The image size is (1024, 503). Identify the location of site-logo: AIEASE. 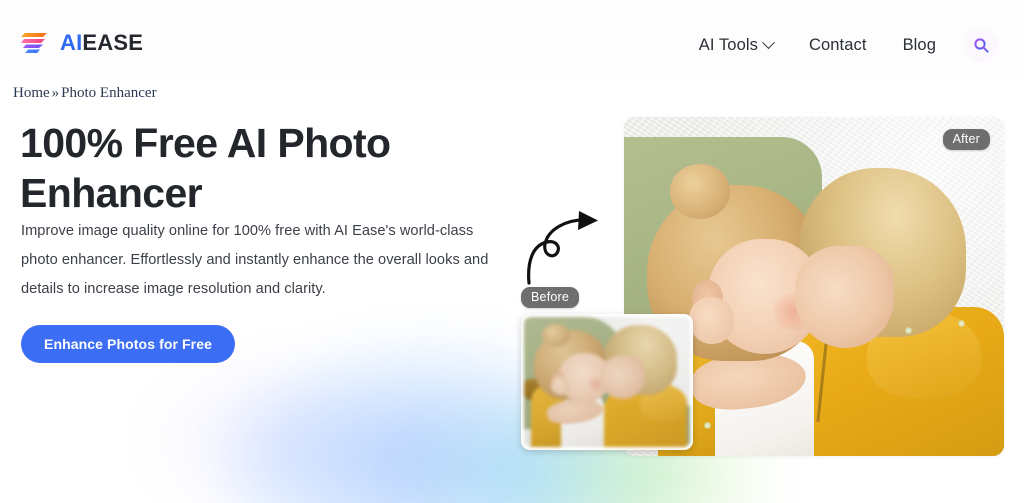
(82, 43).